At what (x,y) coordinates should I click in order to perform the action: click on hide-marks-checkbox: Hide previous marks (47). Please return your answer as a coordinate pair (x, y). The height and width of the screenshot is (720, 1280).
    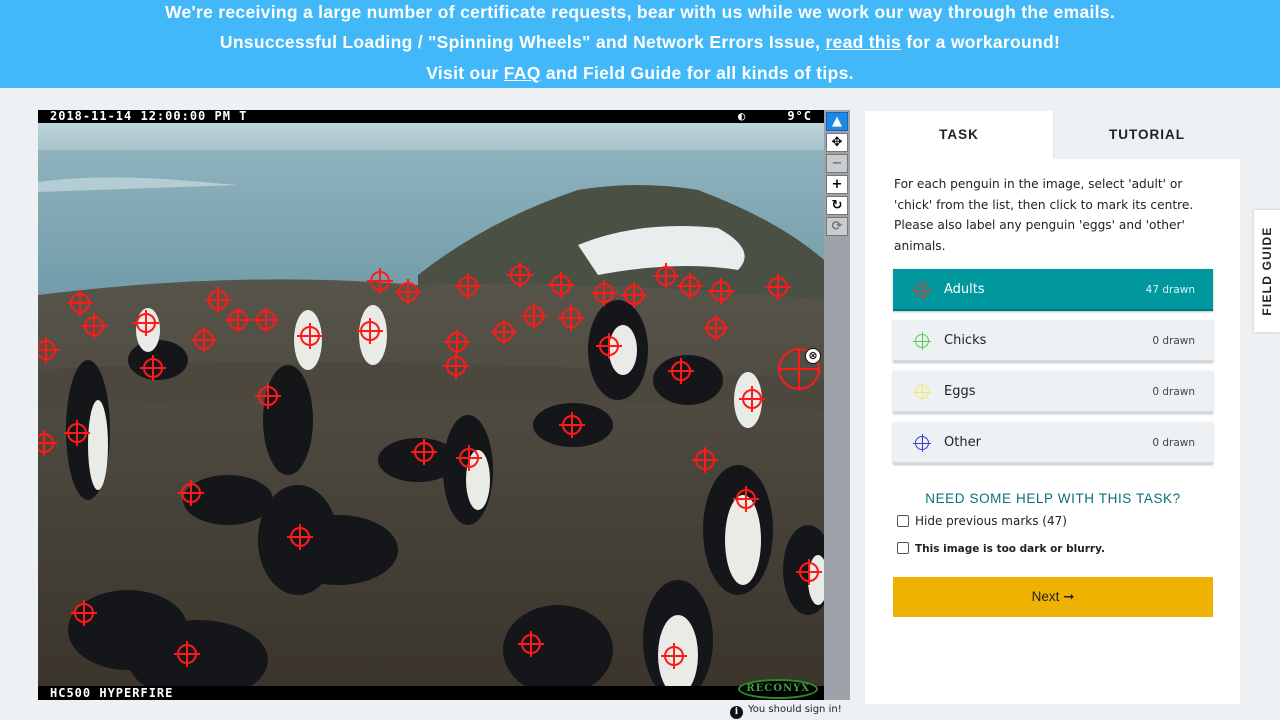
    Looking at the image, I should click on (982, 521).